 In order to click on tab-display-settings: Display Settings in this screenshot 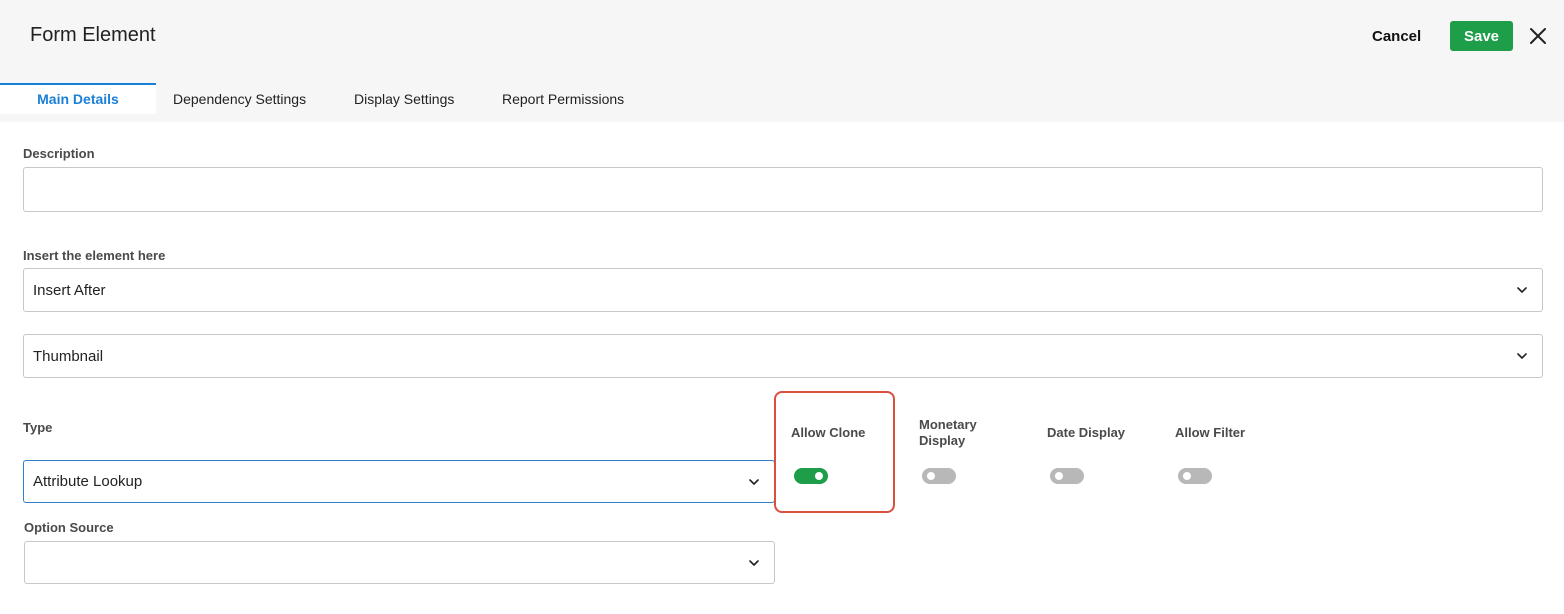, I will do `click(404, 98)`.